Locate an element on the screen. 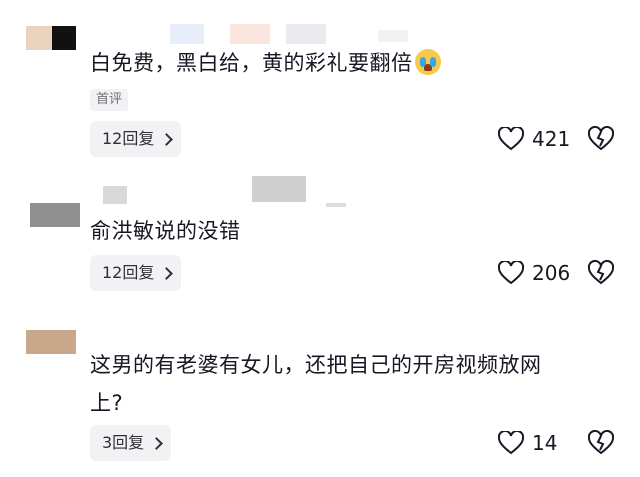 The height and width of the screenshot is (477, 640). like-button: 421 is located at coordinates (534, 139).